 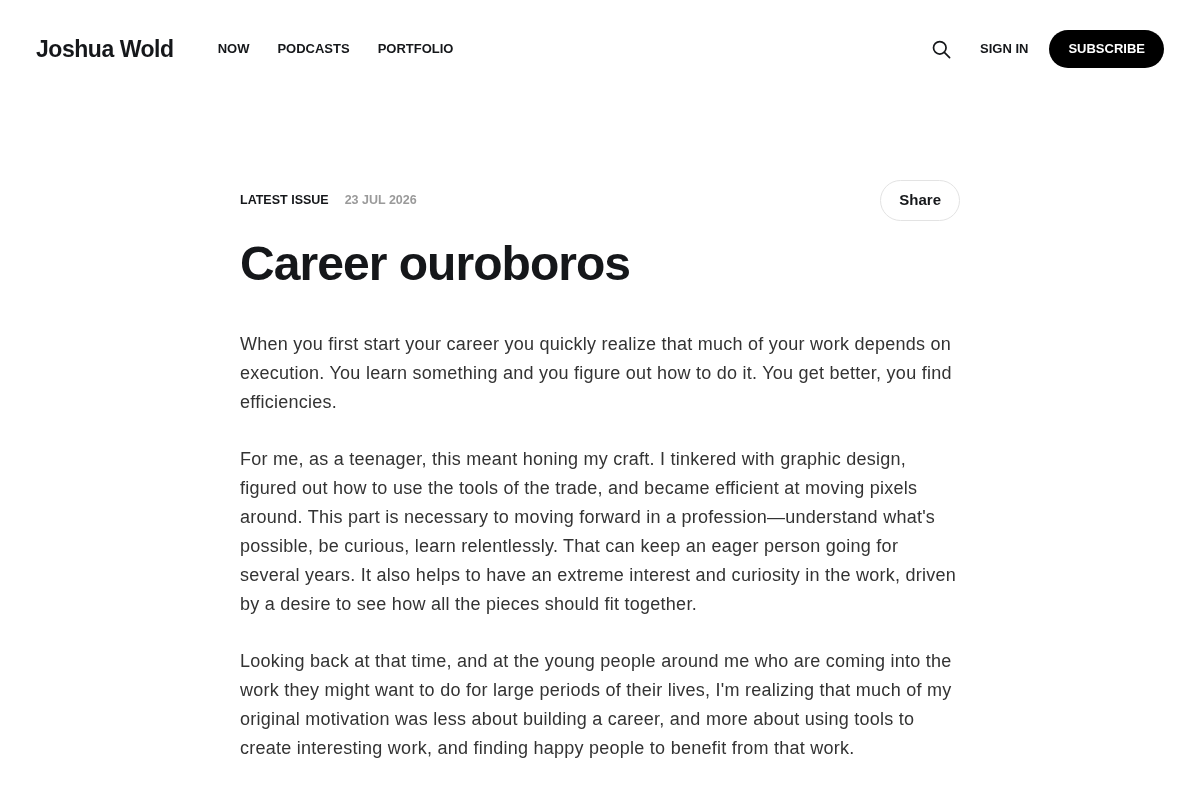 I want to click on article-paragraph: For me, as a teenager, this meant honing my craft. I tinkered with graphic design, figured out how to use the tools of the trade, and became efficient at moving pixels around. This part is necessary to moving forward in a profession—understand what's possible, be curious, learn relentlessly. That can keep an eager person going for several years. It also helps to have an extreme interest and curiosity in the work, driven by a desire to see how all the pieces should fit together., so click(x=598, y=532).